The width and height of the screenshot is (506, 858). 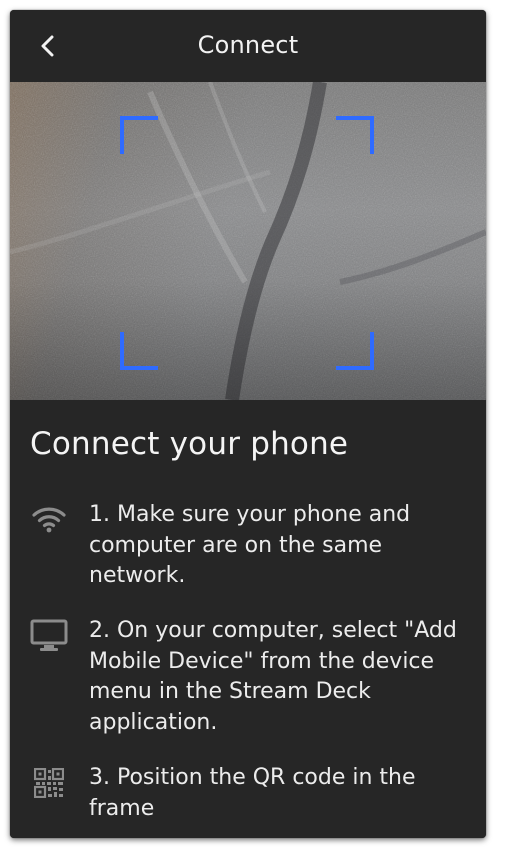 I want to click on frame-corner-bottom-left, so click(x=139, y=351).